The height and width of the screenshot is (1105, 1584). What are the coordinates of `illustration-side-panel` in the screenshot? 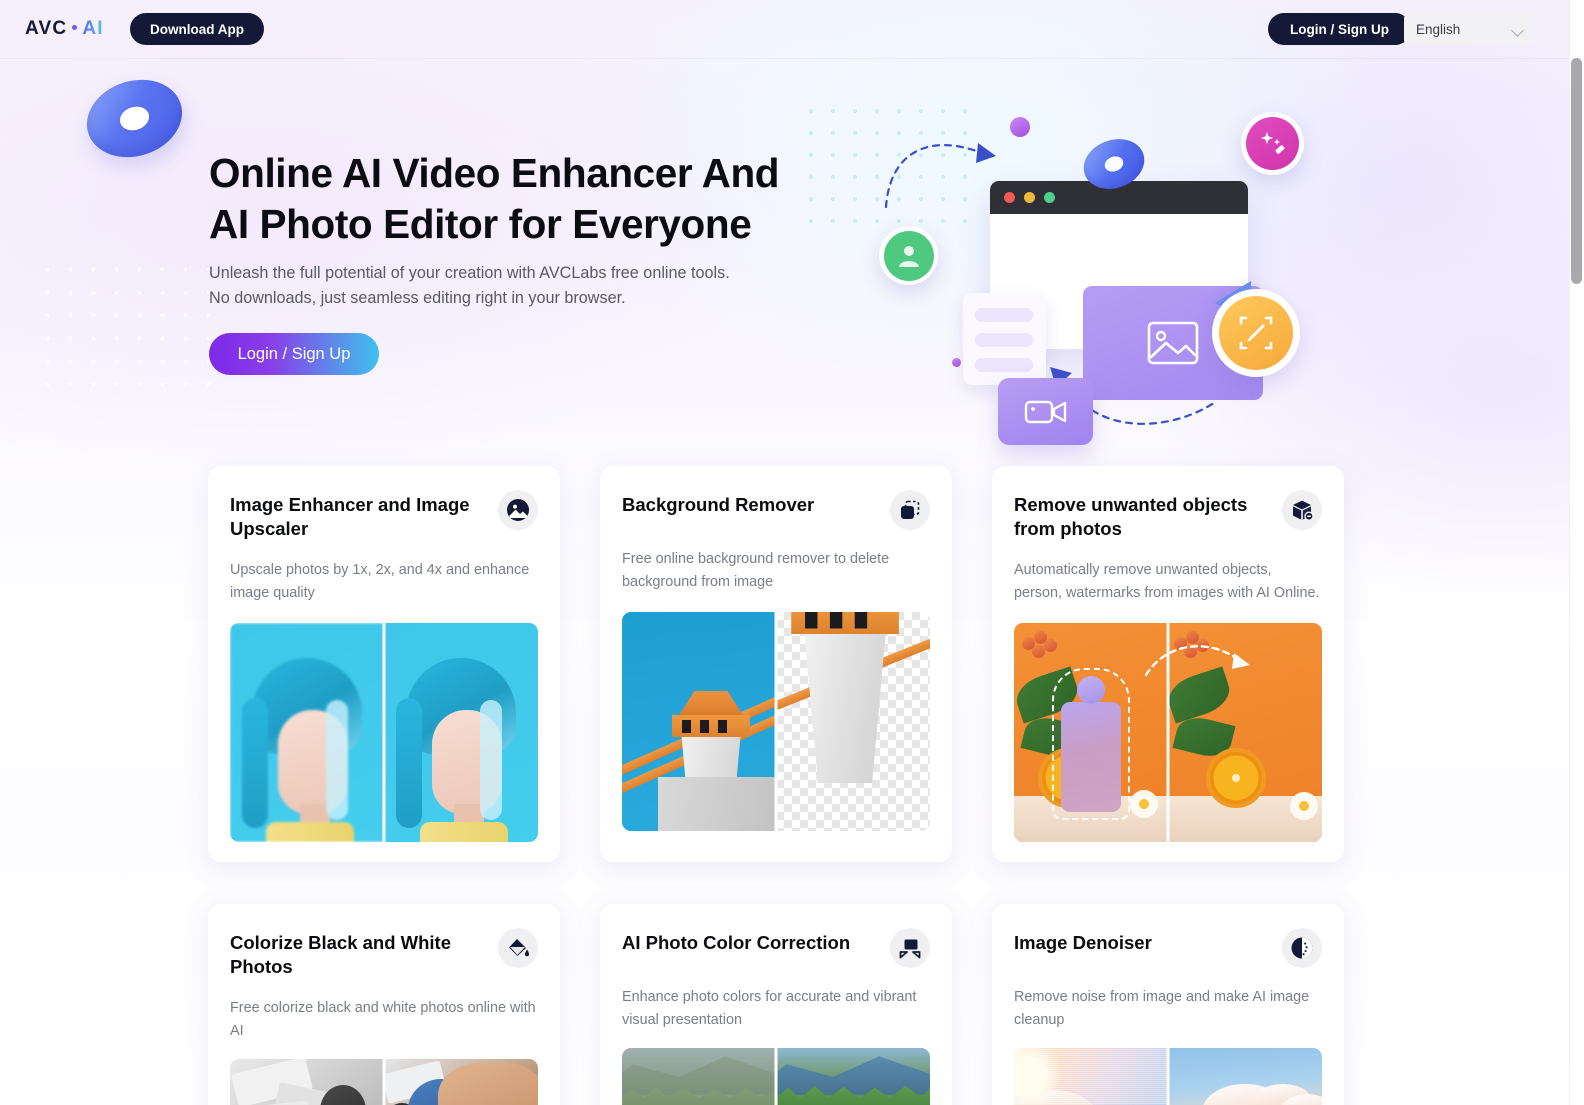 It's located at (1004, 339).